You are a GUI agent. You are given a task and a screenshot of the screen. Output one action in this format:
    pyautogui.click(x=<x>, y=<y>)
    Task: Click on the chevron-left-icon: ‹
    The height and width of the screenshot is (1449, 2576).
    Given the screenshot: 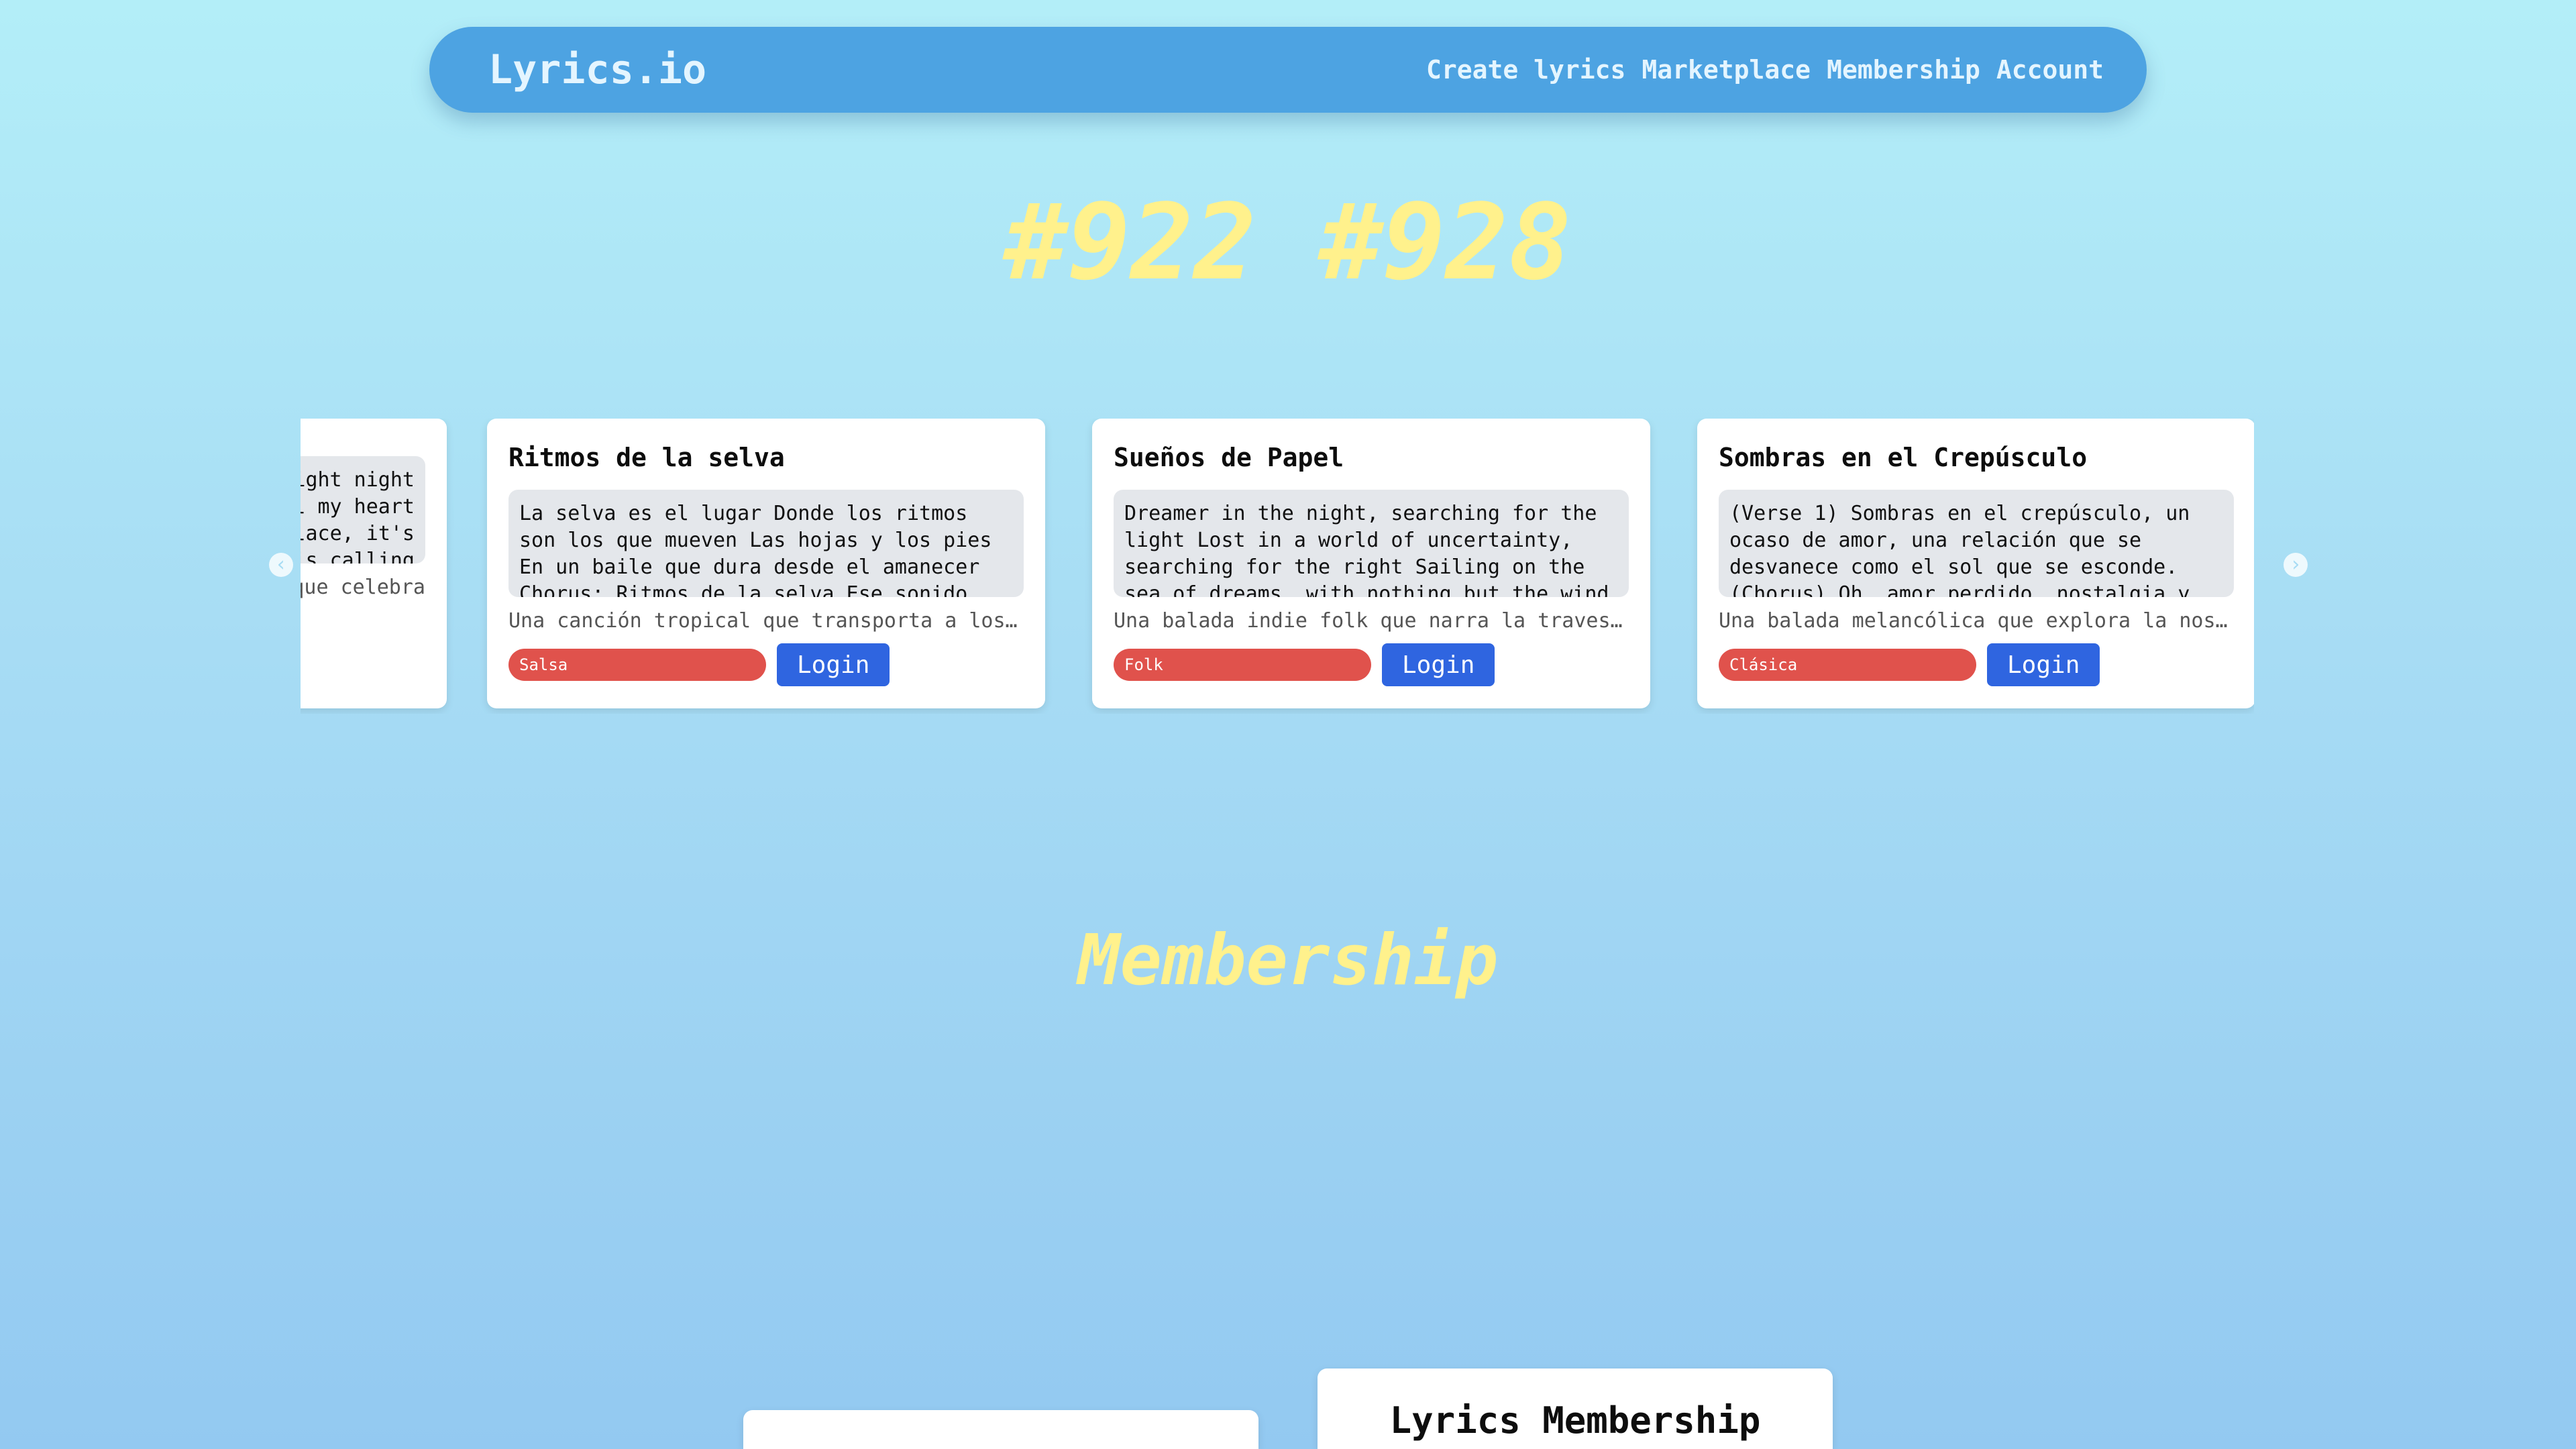 What is the action you would take?
    pyautogui.click(x=281, y=565)
    